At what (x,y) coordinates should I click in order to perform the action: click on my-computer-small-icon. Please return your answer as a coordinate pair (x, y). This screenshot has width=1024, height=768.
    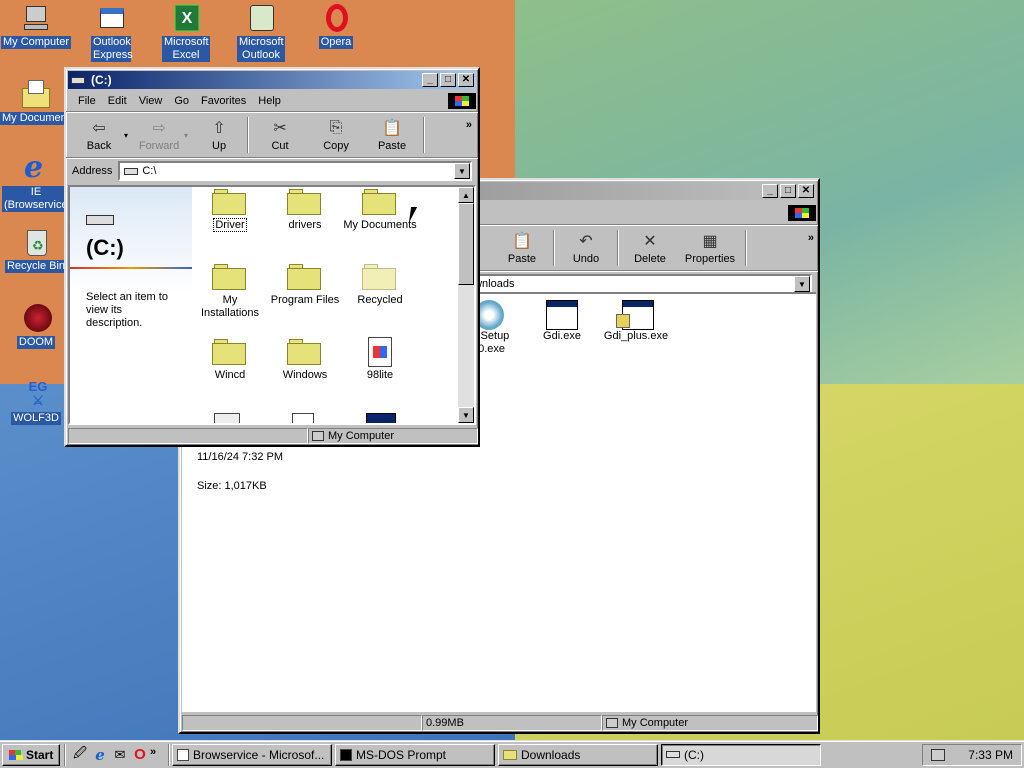
    Looking at the image, I should click on (612, 723).